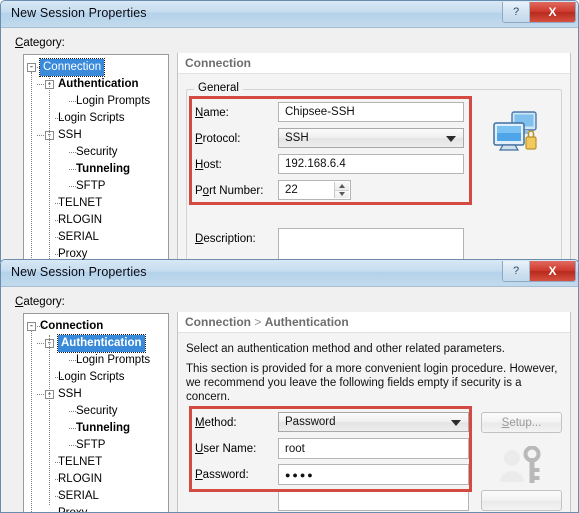 The width and height of the screenshot is (579, 513). I want to click on port-spinner, so click(341, 190).